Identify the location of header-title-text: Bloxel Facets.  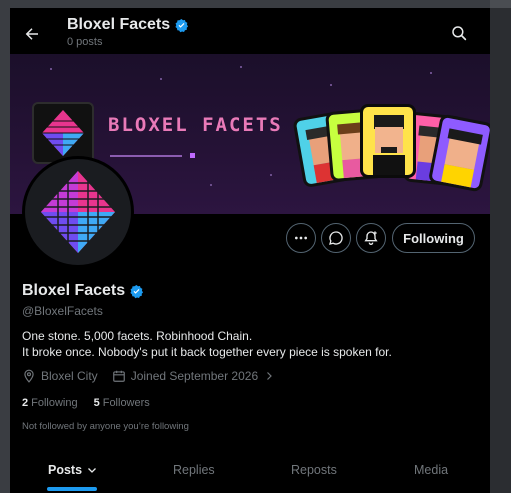
(119, 24).